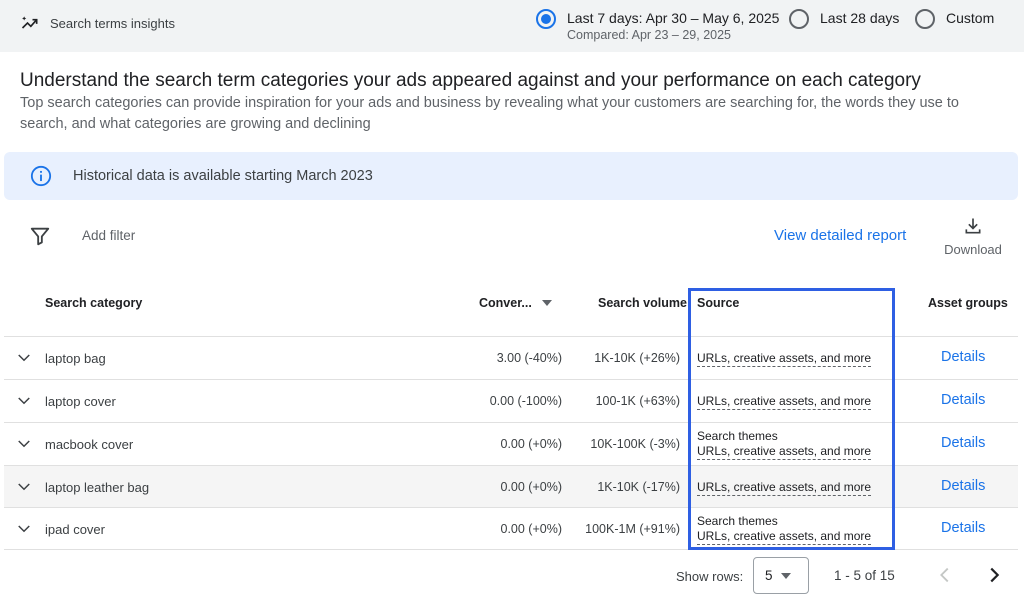 The height and width of the screenshot is (598, 1024). What do you see at coordinates (93, 303) in the screenshot?
I see `column-header-search-category: Search category` at bounding box center [93, 303].